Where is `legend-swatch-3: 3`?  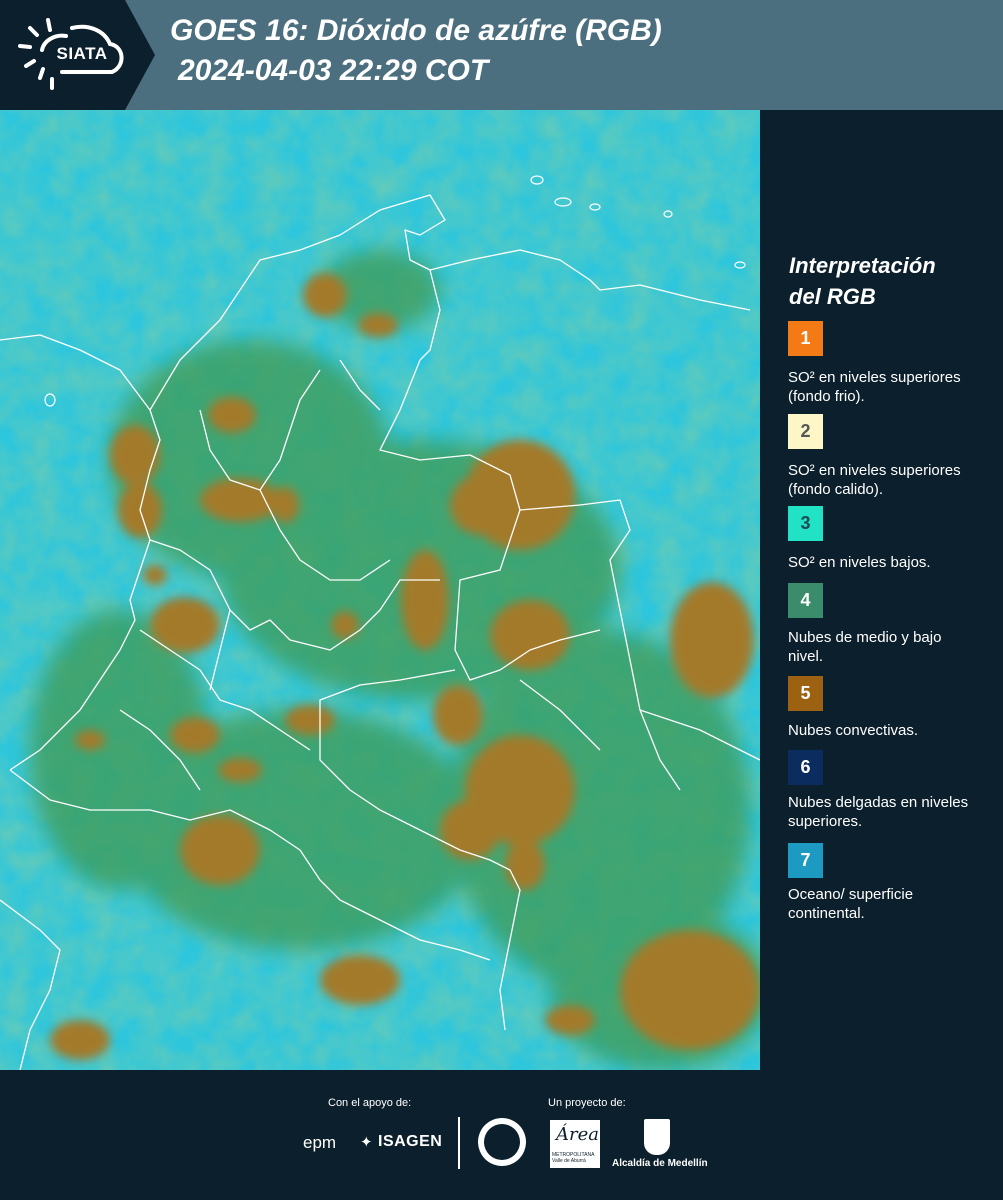
legend-swatch-3: 3 is located at coordinates (805, 523).